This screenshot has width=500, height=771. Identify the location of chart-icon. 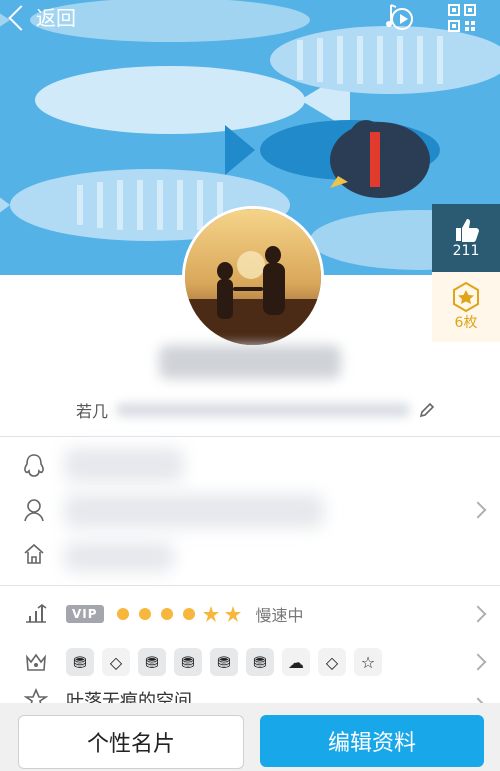
(36, 614).